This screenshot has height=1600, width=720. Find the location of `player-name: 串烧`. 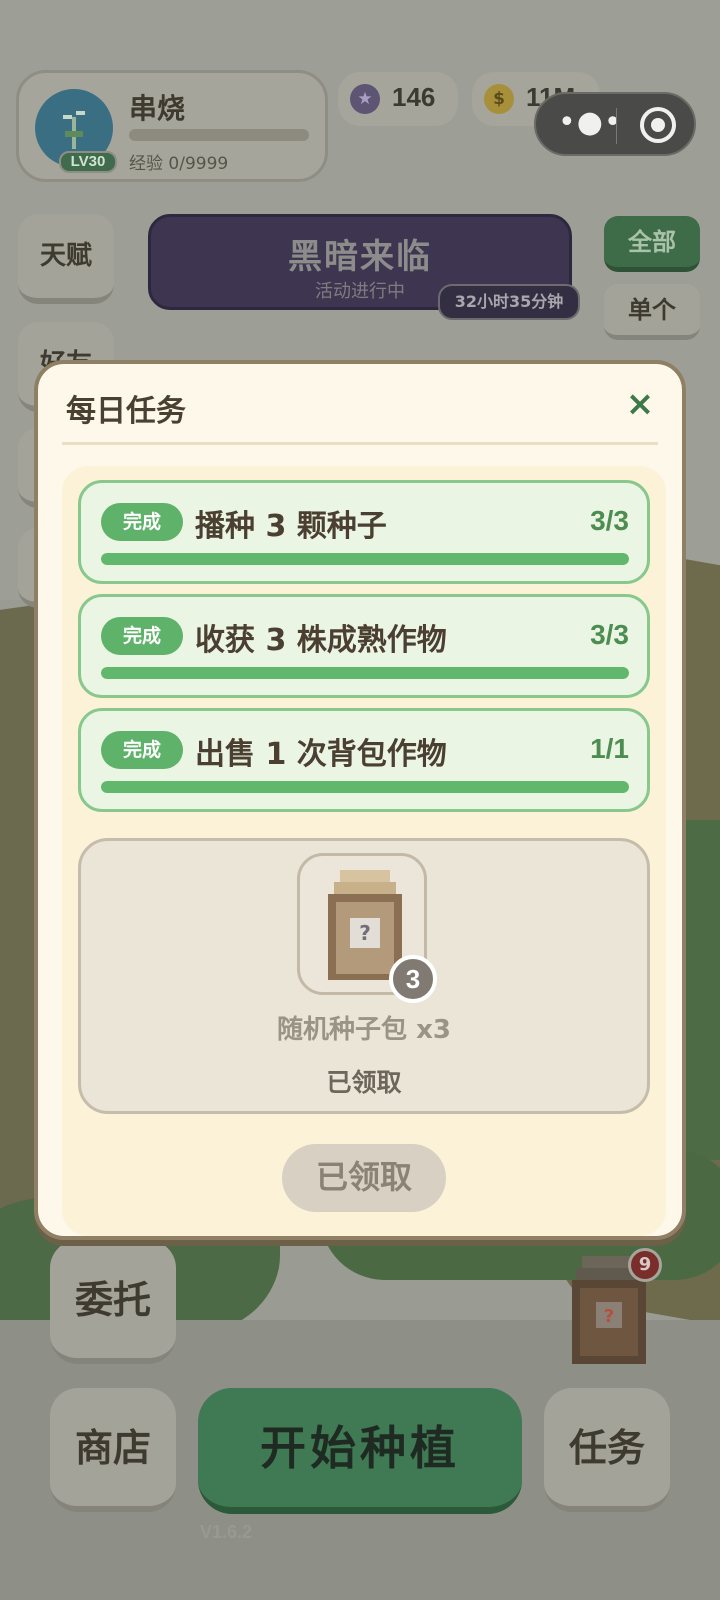

player-name: 串烧 is located at coordinates (157, 108).